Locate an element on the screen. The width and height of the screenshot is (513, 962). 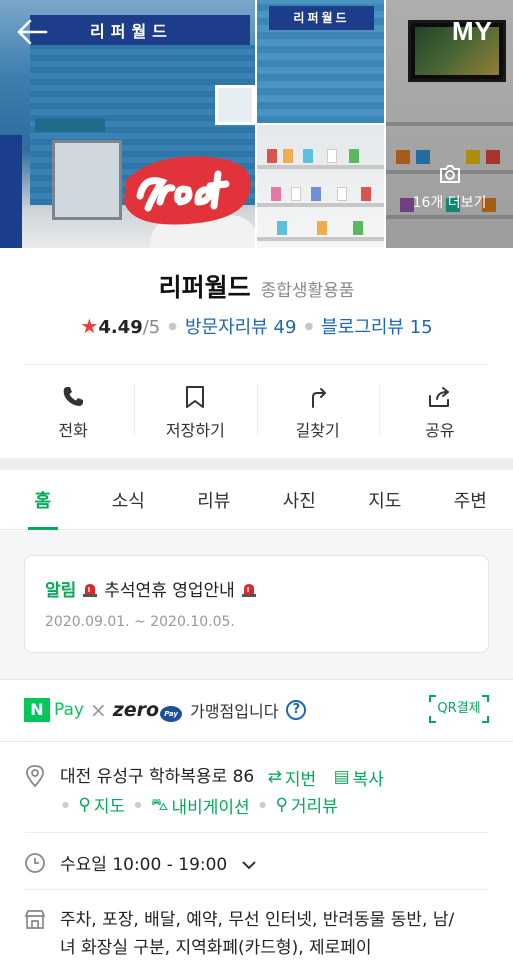
tab-photos: 사진 is located at coordinates (300, 499).